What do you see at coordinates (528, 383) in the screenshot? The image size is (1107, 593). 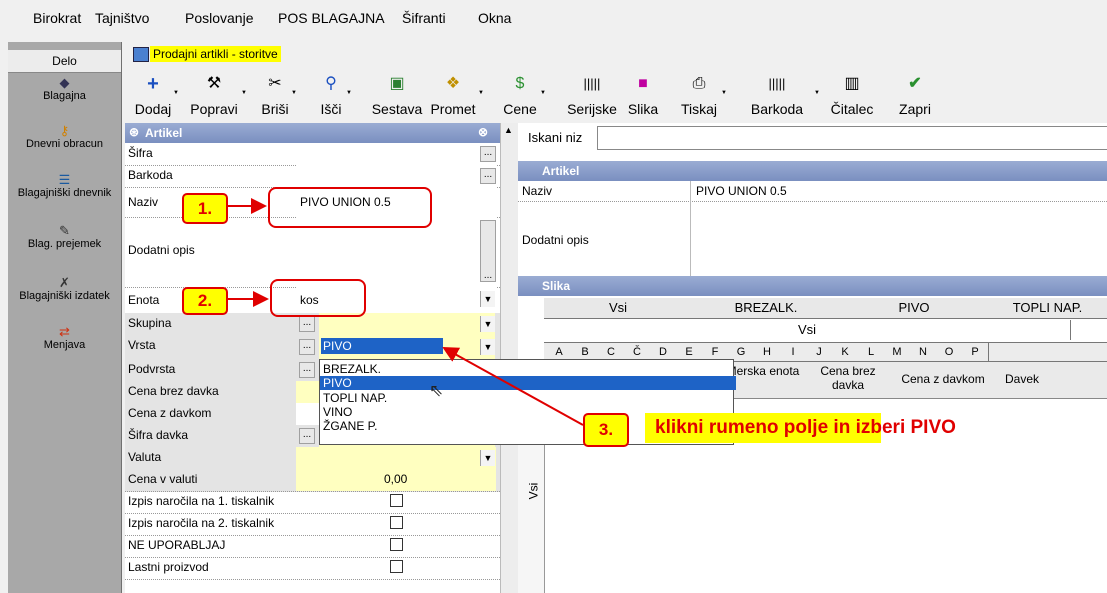 I see `option-pivo: PIVO` at bounding box center [528, 383].